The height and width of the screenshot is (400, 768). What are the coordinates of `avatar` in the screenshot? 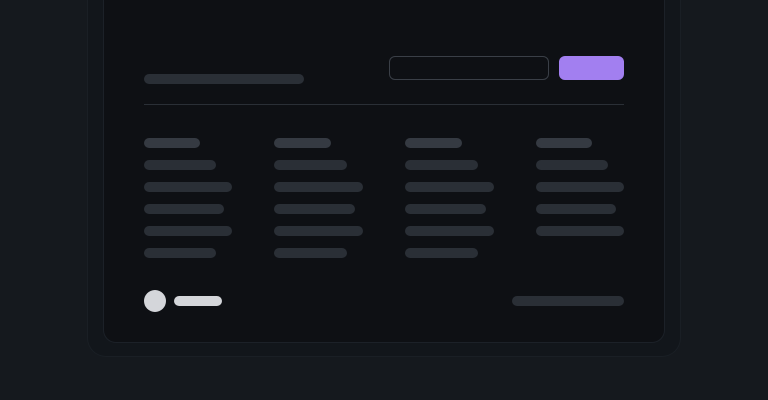 It's located at (155, 301).